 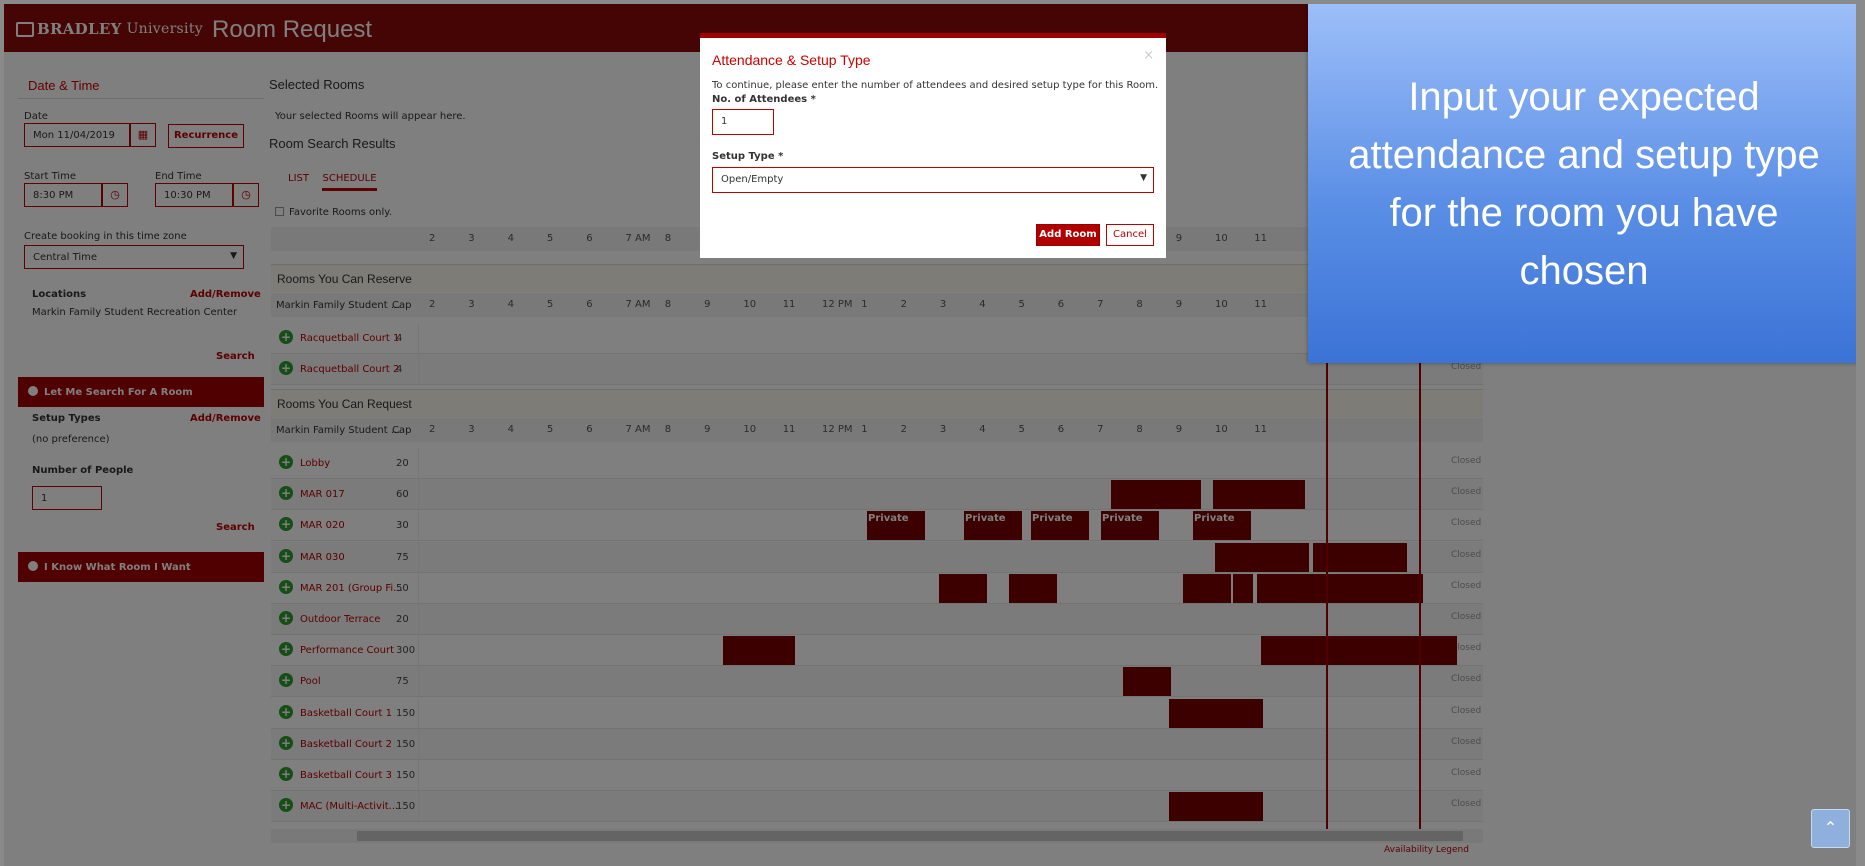 I want to click on modal-title: Attendance & Setup Type, so click(x=791, y=60).